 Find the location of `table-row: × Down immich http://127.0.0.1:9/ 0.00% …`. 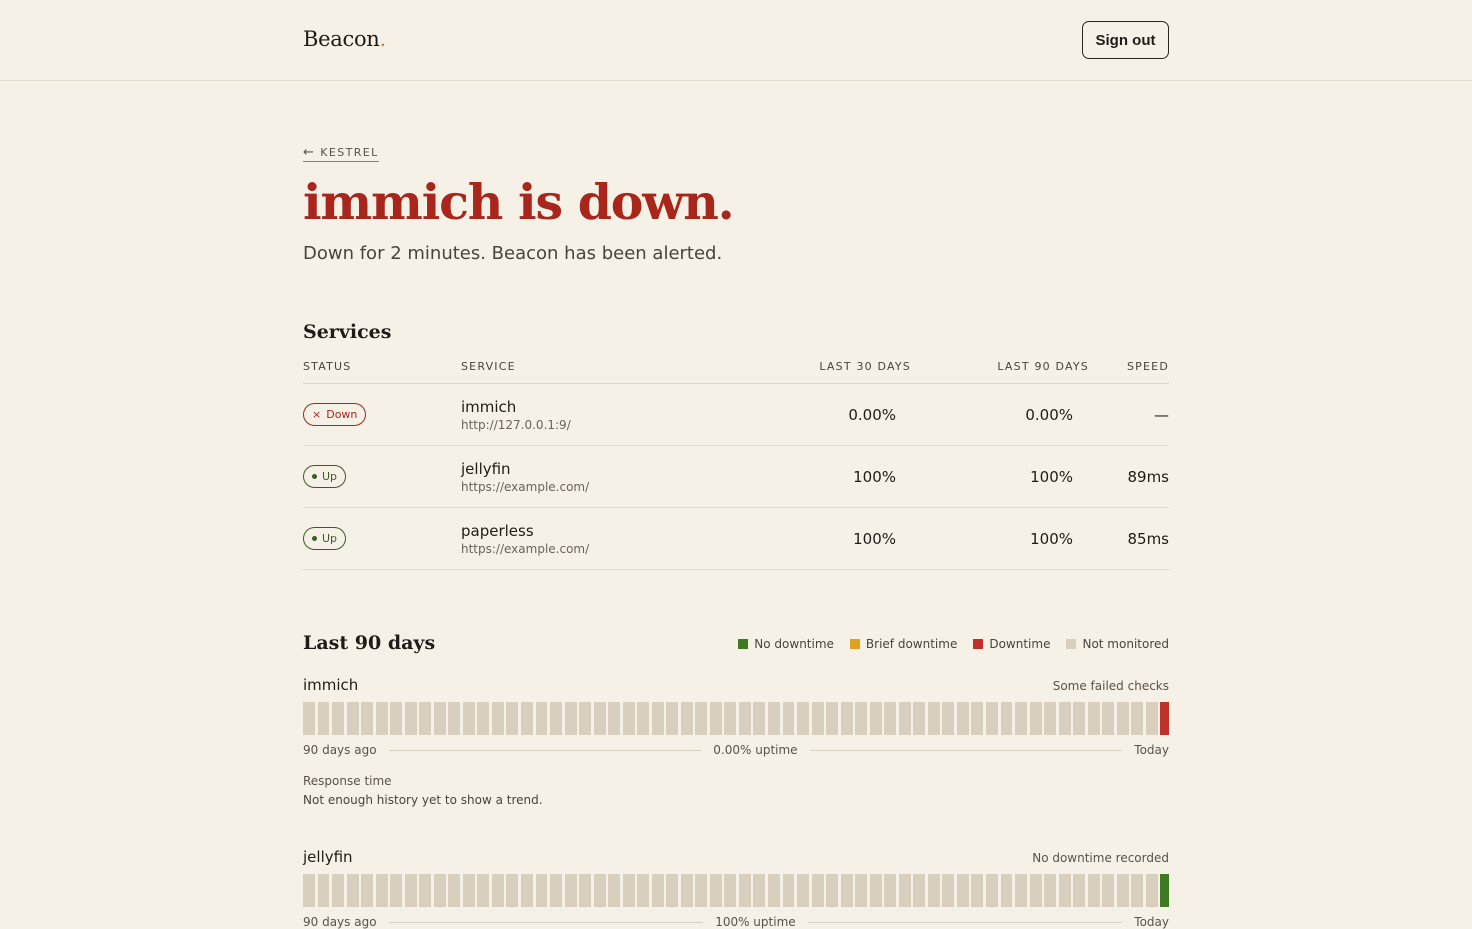

table-row: × Down immich http://127.0.0.1:9/ 0.00% … is located at coordinates (736, 415).